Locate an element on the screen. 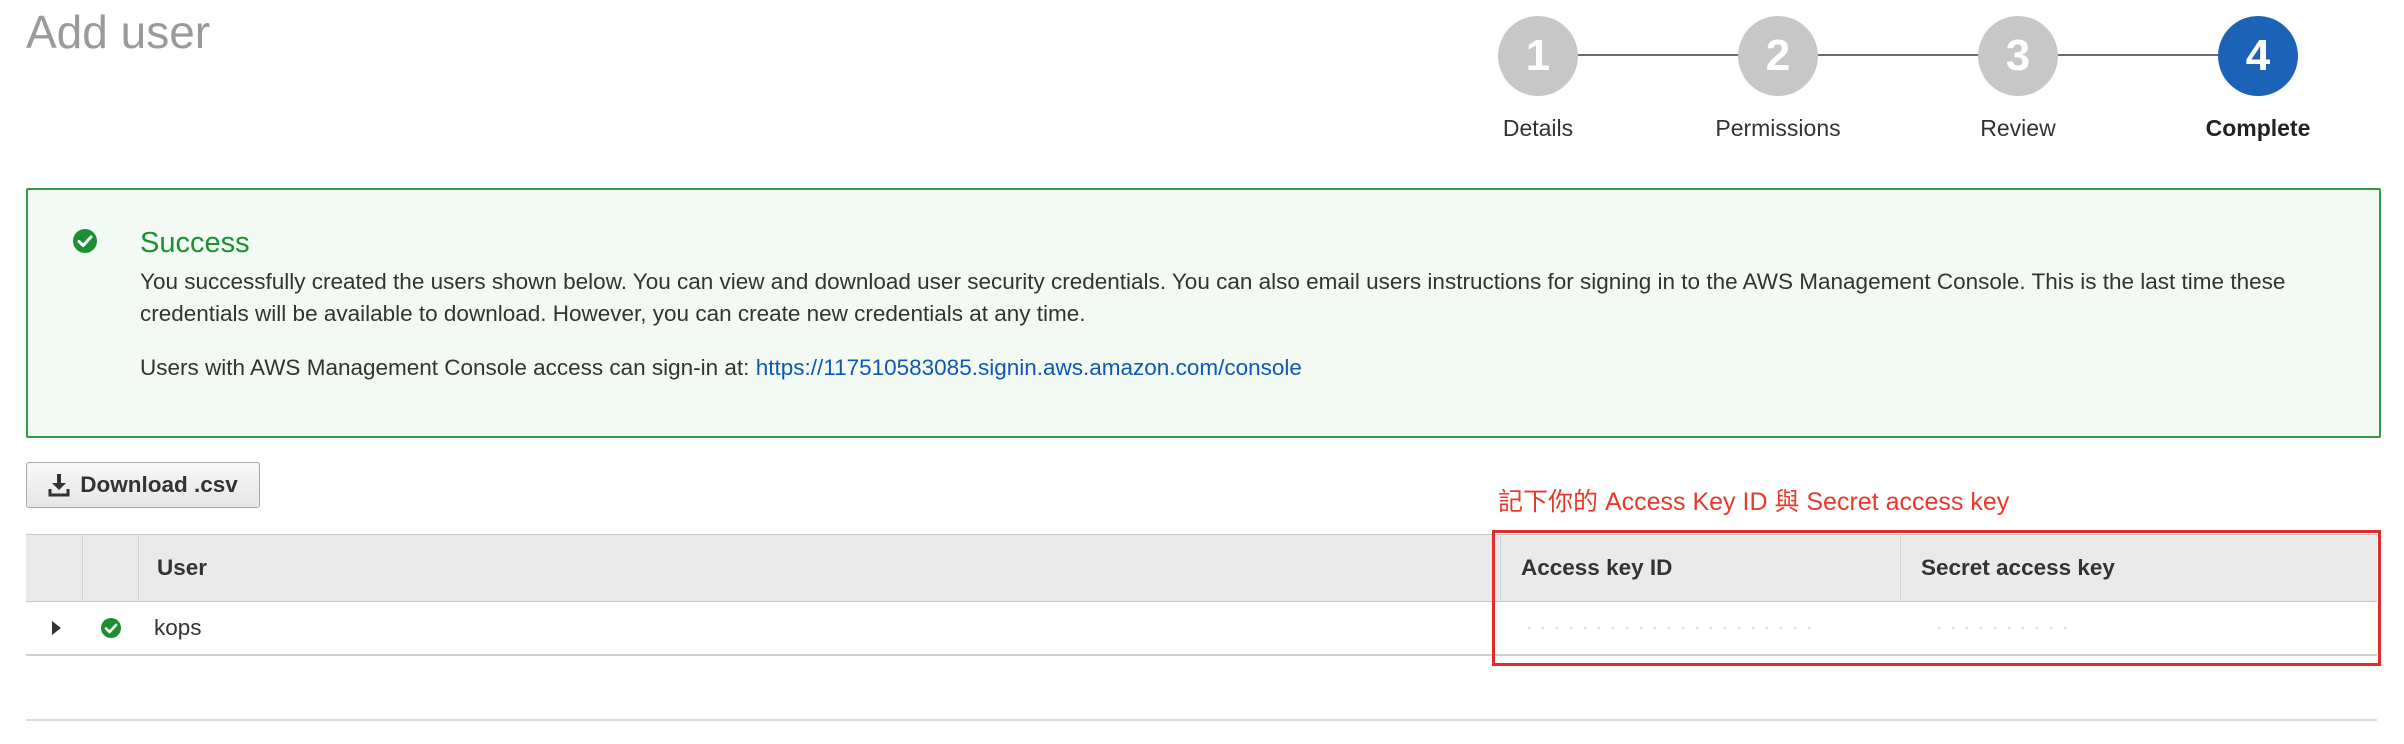 The height and width of the screenshot is (744, 2404). step-label: Details is located at coordinates (1538, 128).